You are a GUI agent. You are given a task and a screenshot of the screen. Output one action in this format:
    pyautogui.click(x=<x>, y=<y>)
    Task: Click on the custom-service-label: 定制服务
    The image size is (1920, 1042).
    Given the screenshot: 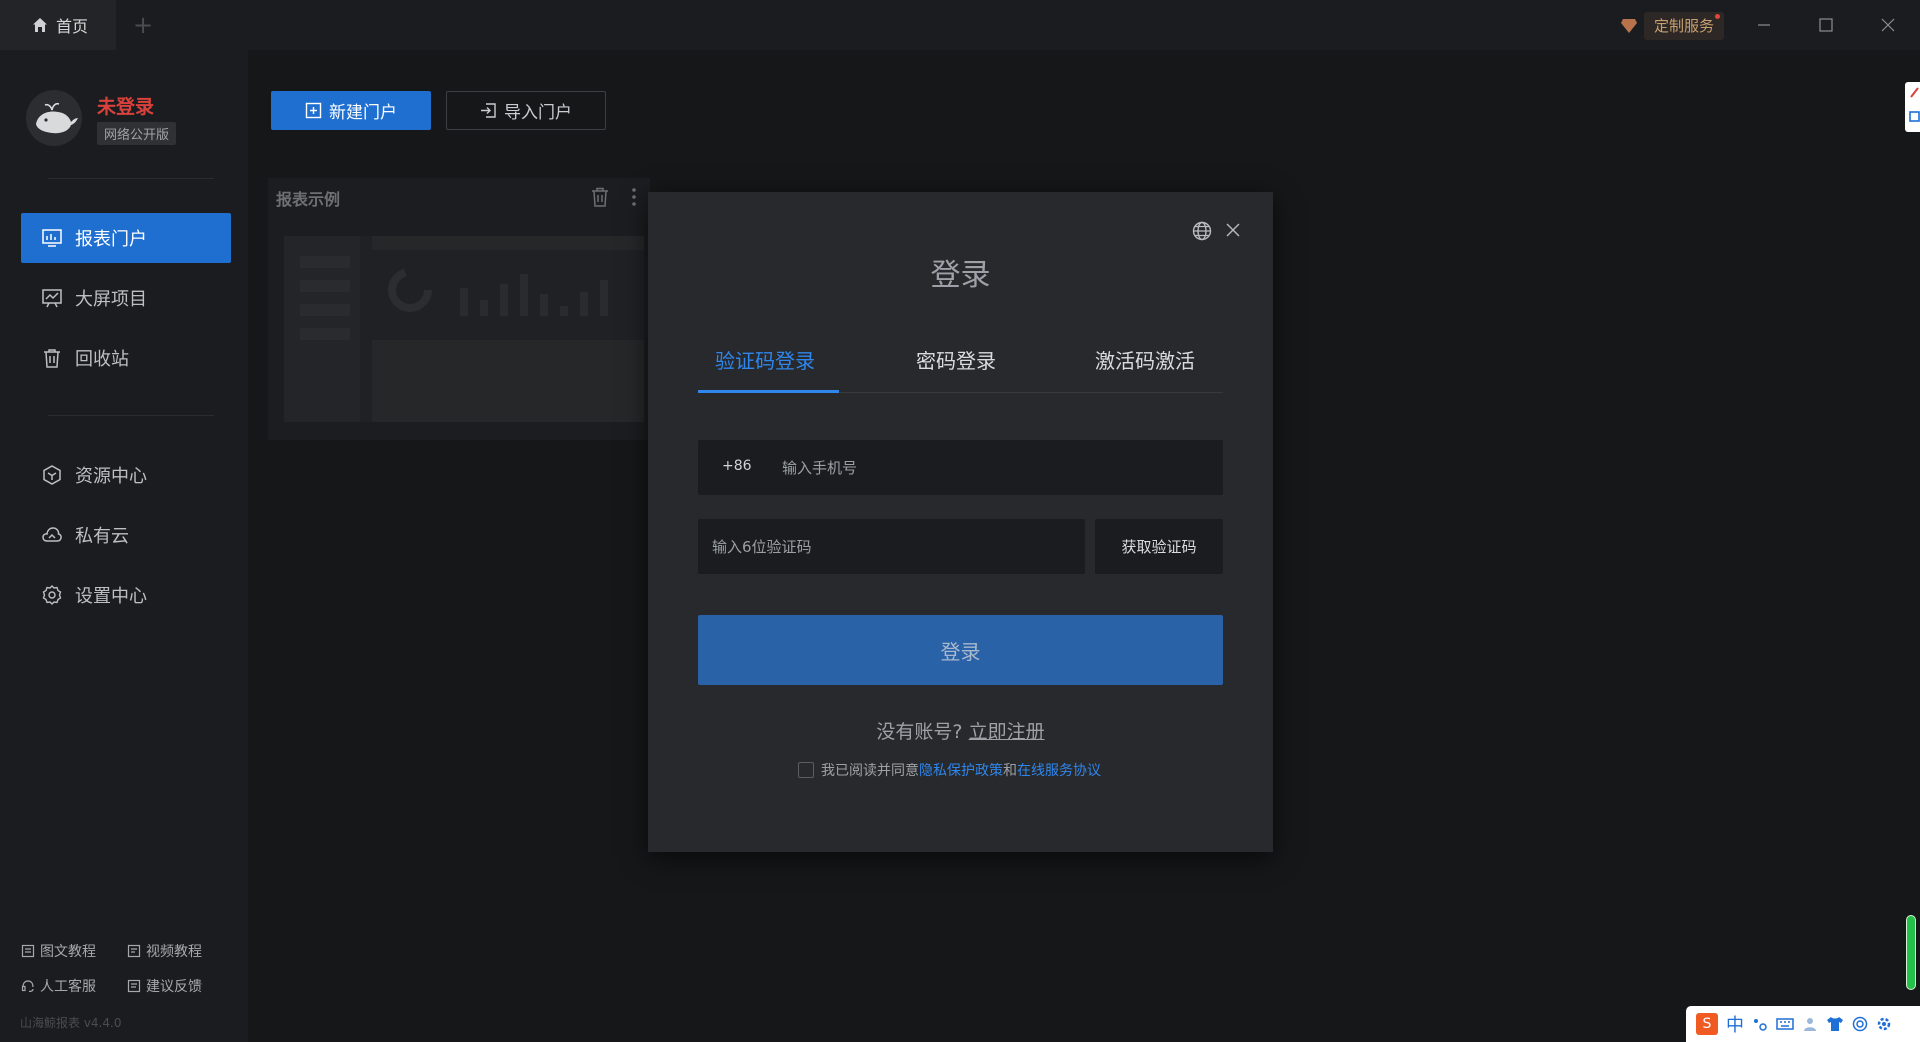 What is the action you would take?
    pyautogui.click(x=1684, y=26)
    